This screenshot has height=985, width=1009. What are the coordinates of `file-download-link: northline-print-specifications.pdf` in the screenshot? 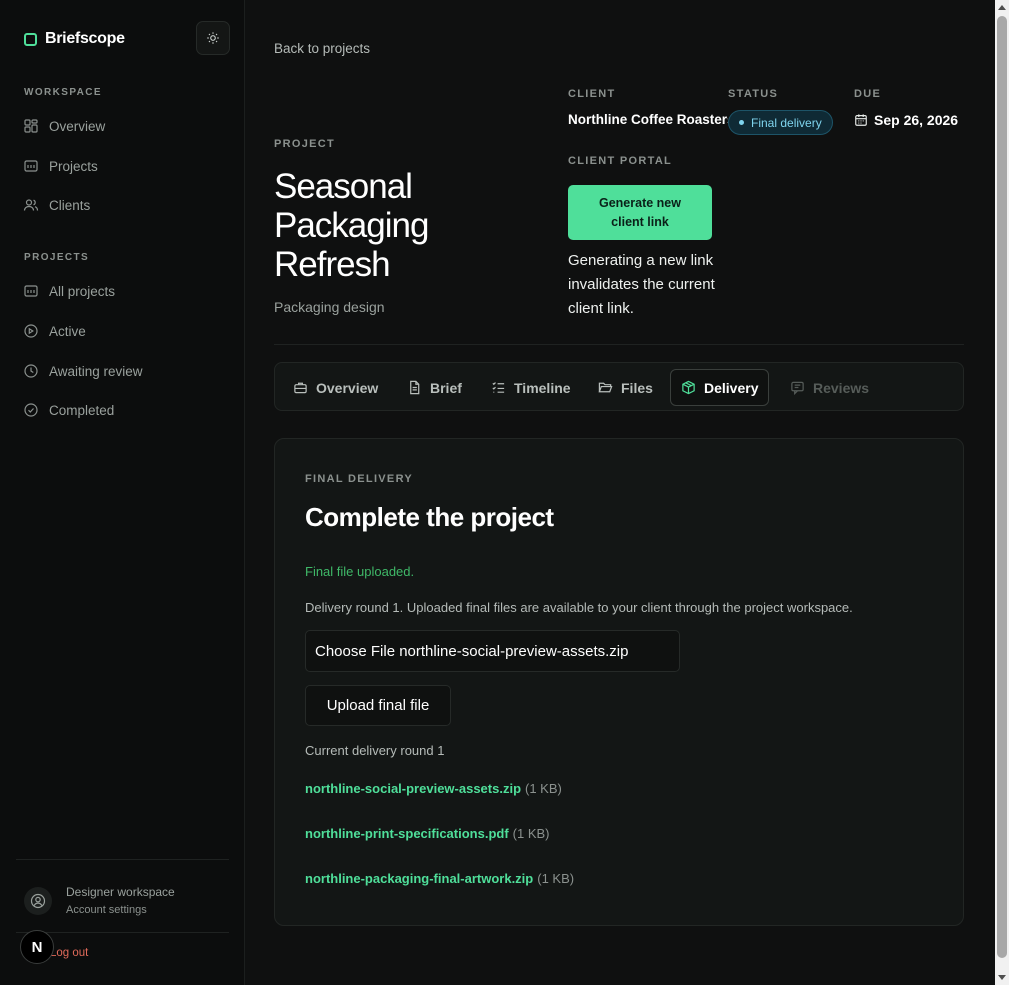 It's located at (407, 833).